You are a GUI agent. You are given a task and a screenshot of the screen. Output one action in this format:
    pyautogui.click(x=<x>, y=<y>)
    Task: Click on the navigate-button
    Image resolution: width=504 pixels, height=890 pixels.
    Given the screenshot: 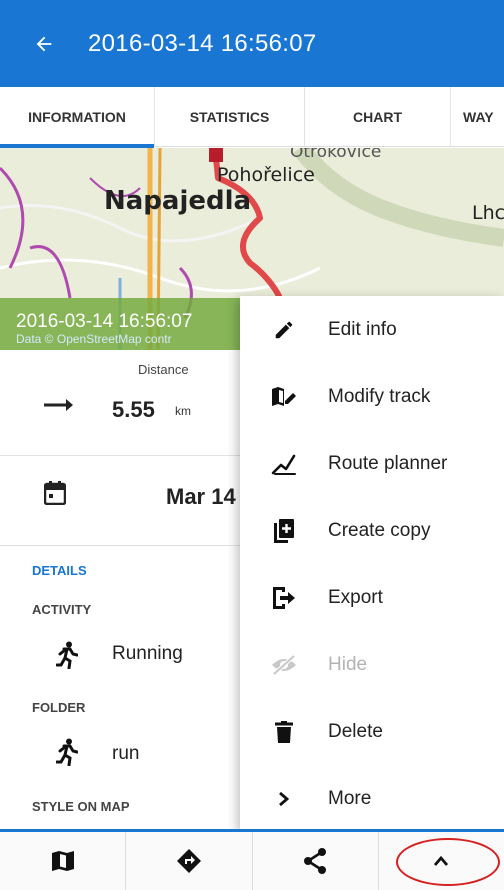 What is the action you would take?
    pyautogui.click(x=188, y=861)
    